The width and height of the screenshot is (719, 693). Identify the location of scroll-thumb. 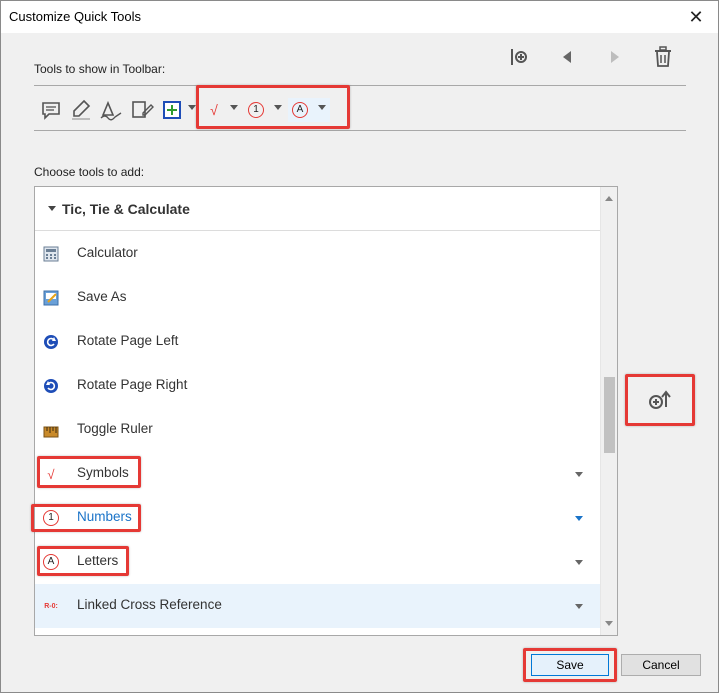
(609, 415).